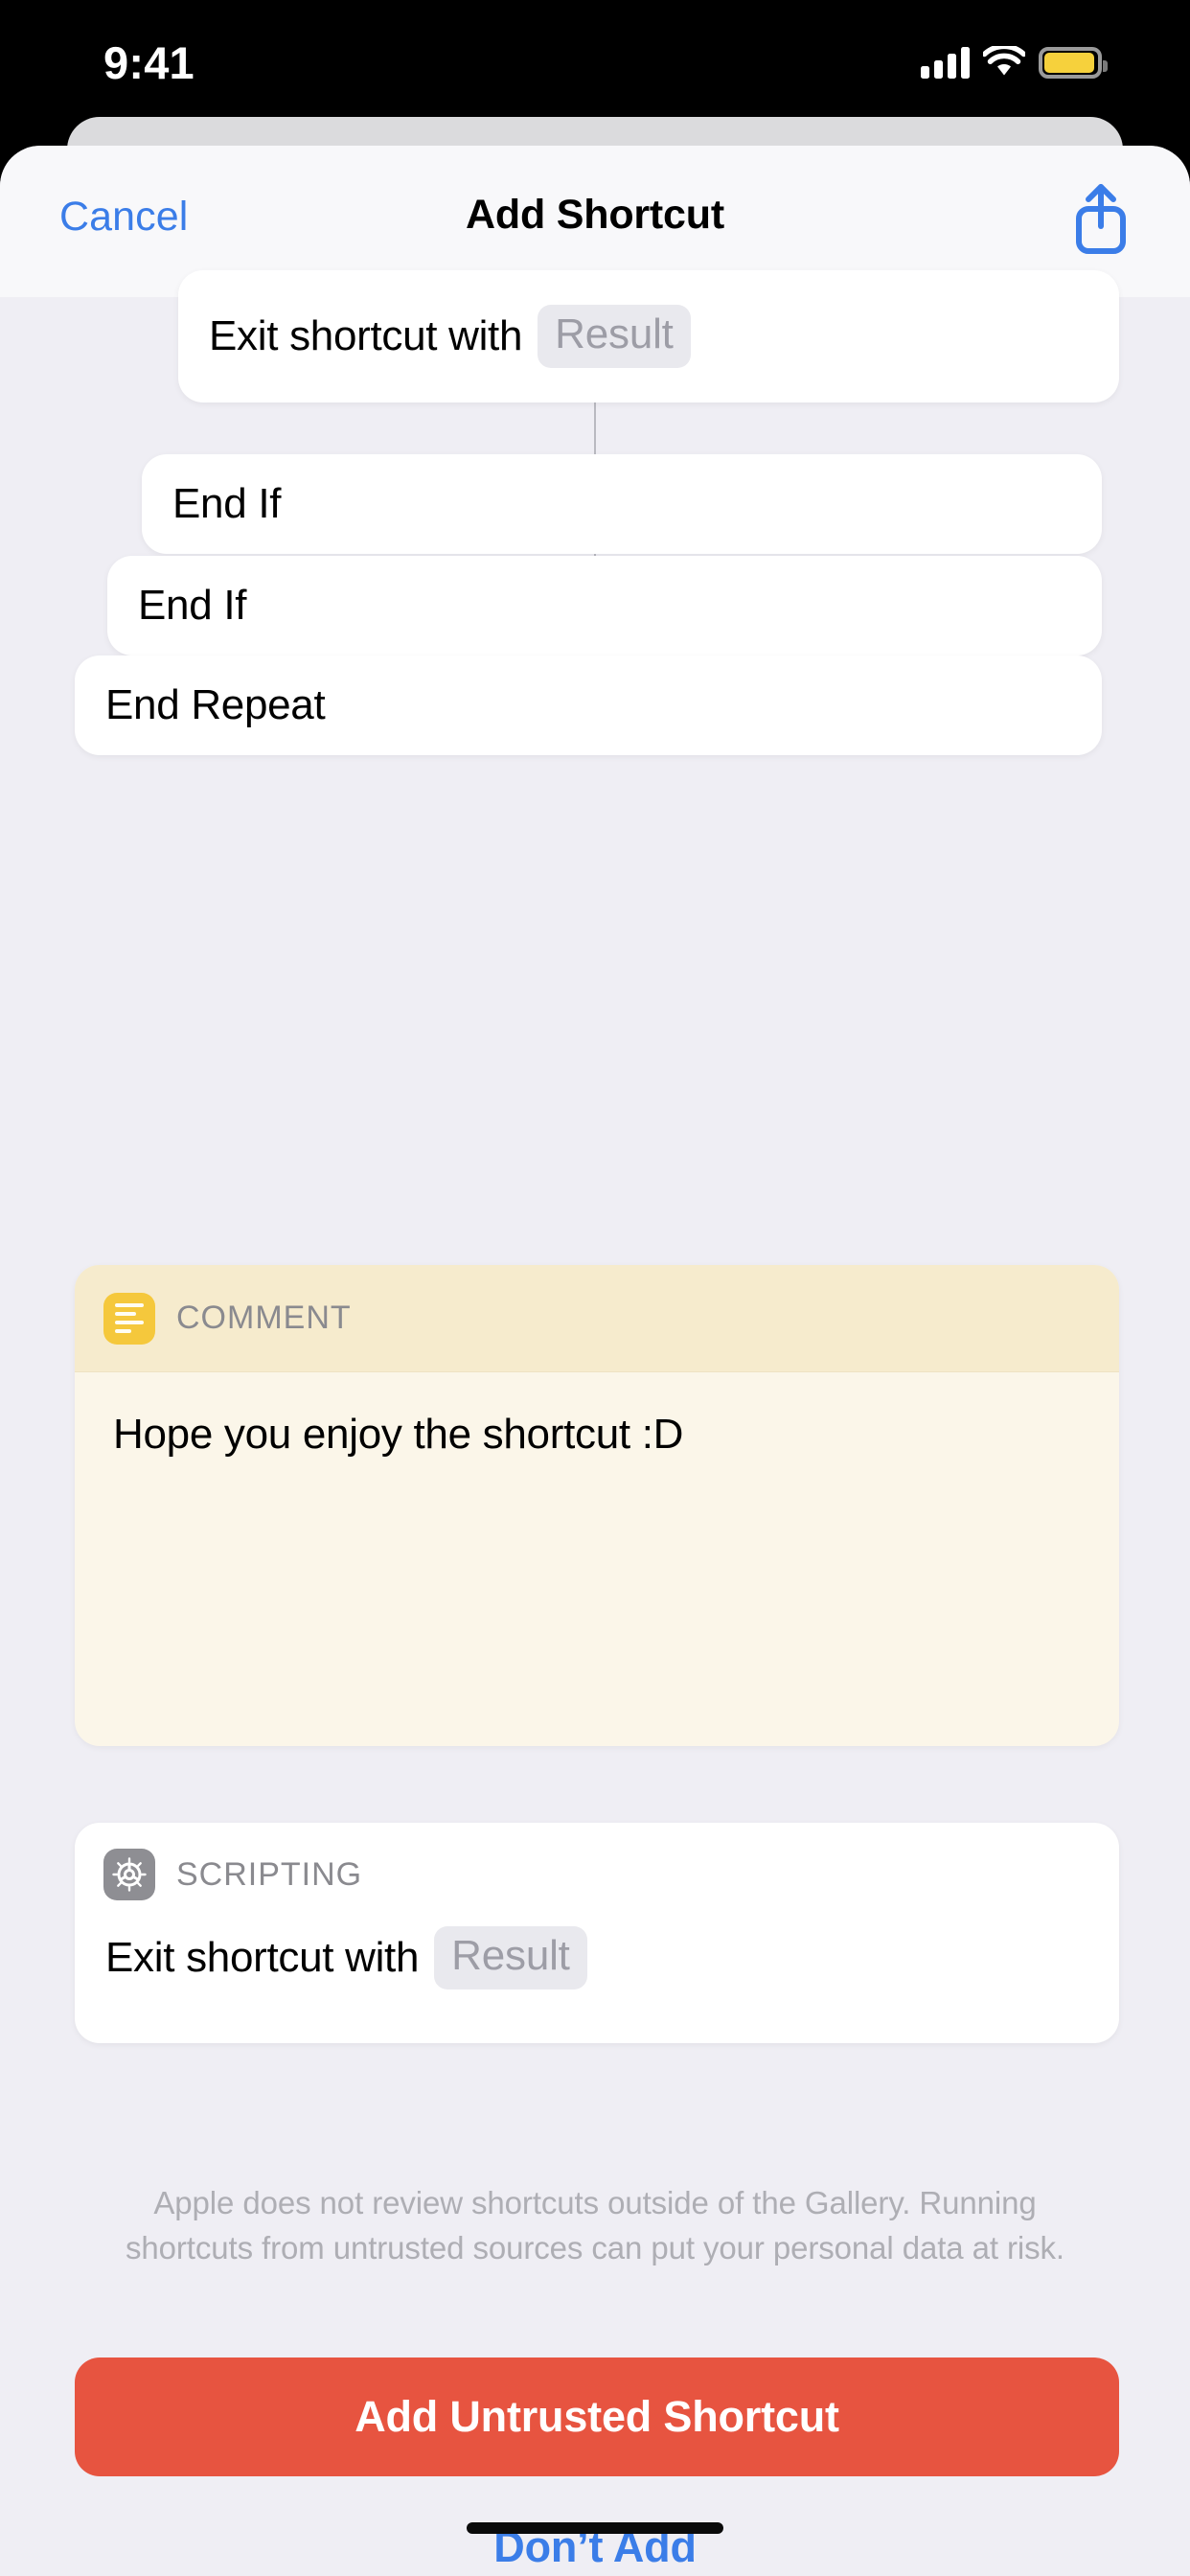 The height and width of the screenshot is (2576, 1190). What do you see at coordinates (597, 1958) in the screenshot?
I see `scripting-action-row: Exit shortcut with Result` at bounding box center [597, 1958].